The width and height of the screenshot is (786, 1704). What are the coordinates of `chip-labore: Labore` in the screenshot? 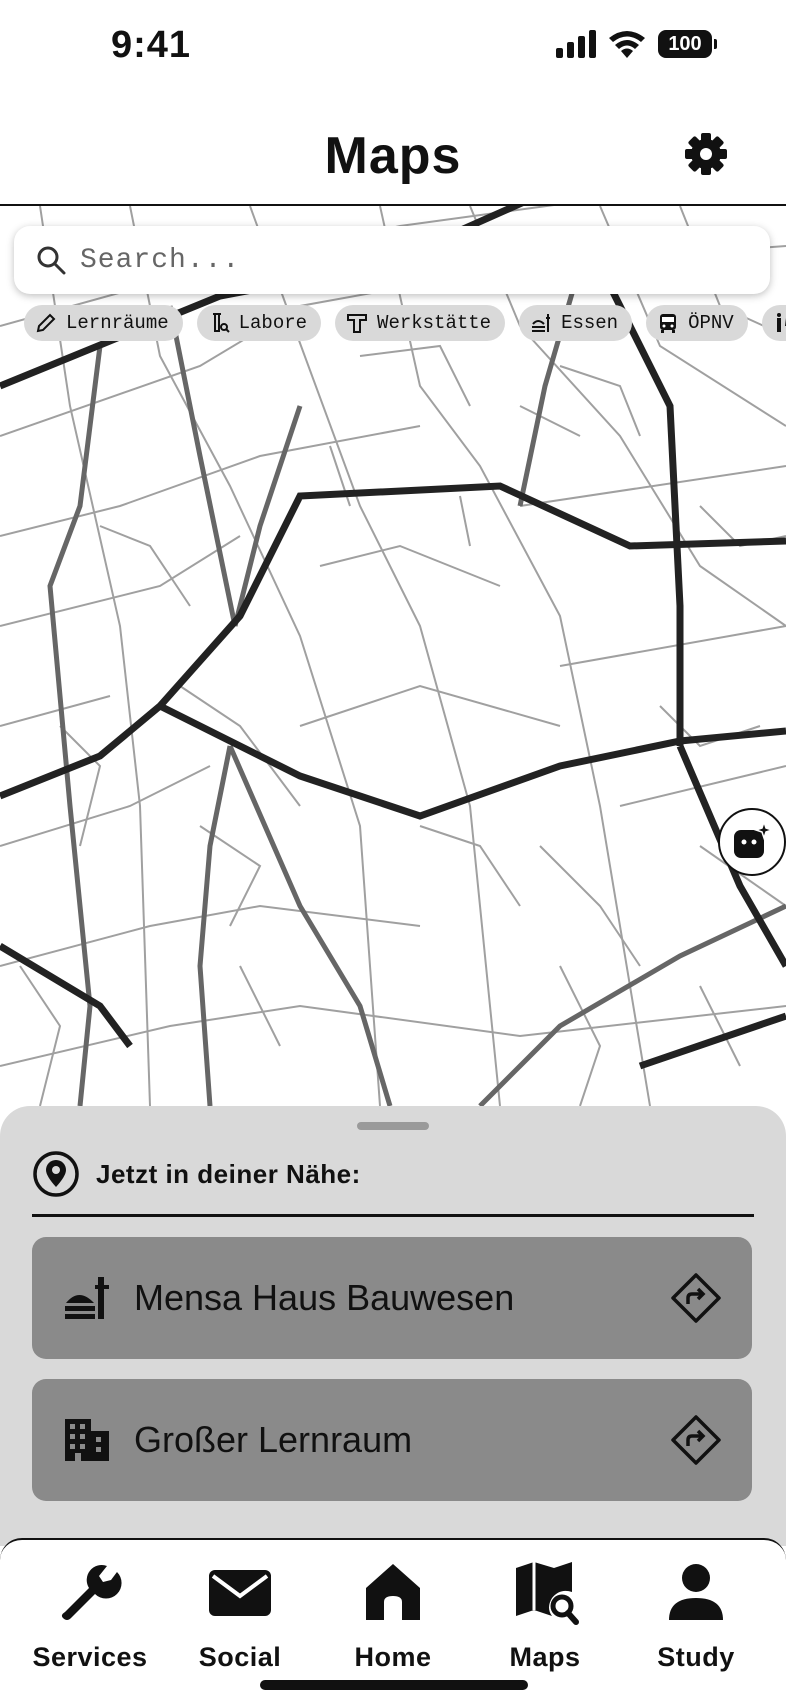 It's located at (259, 323).